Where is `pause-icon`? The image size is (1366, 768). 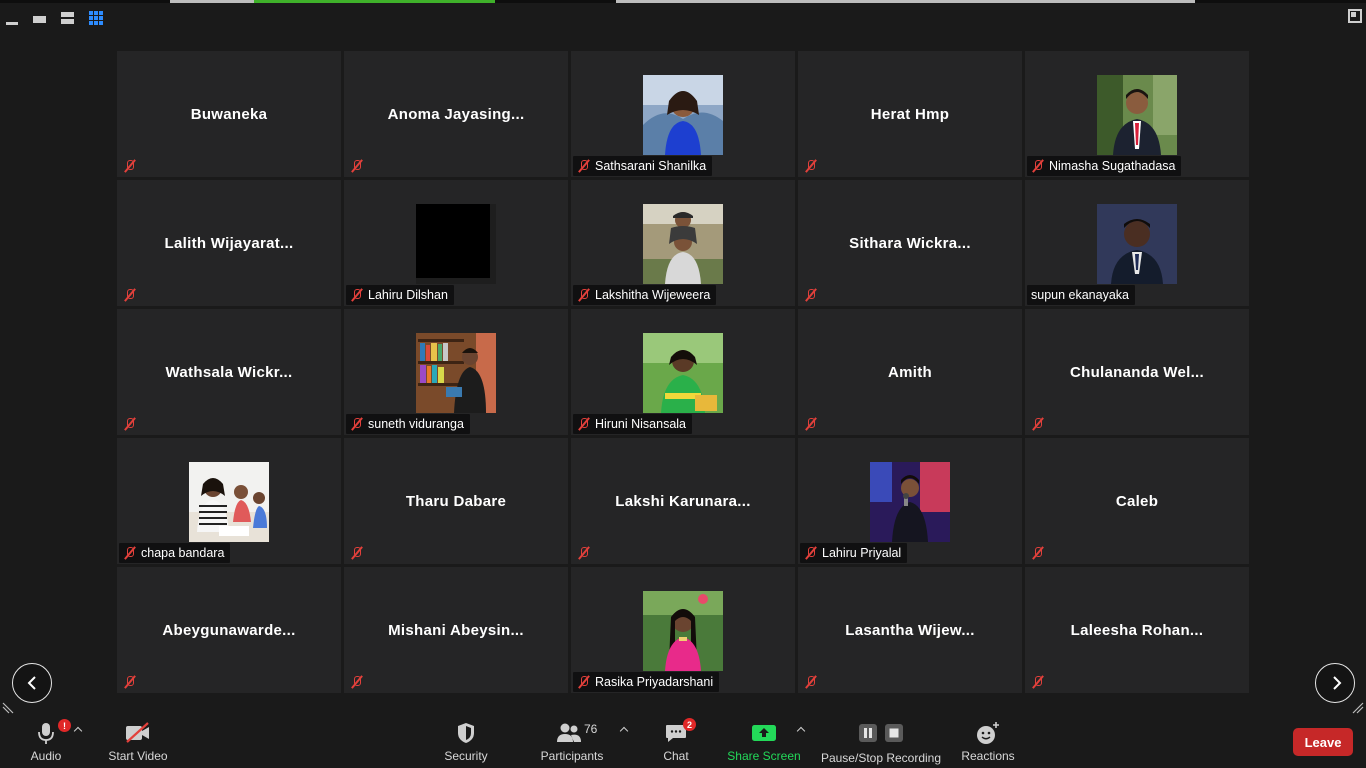 pause-icon is located at coordinates (868, 733).